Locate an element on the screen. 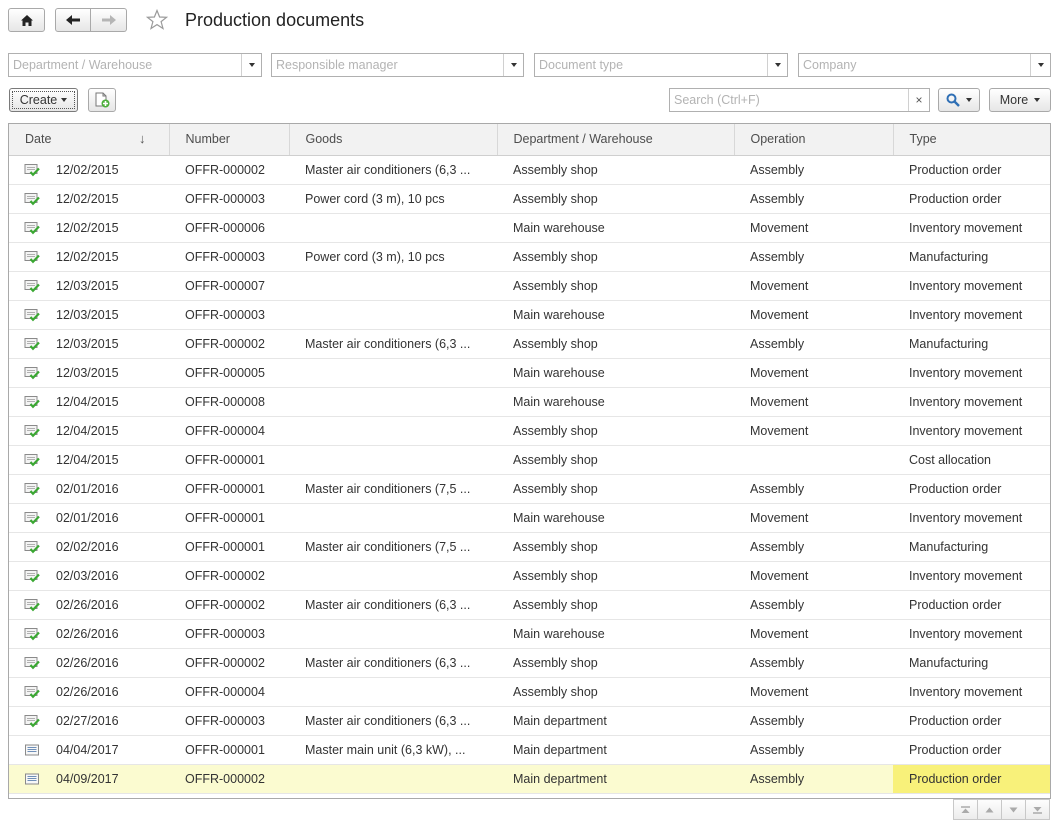  more-button: More is located at coordinates (1020, 100).